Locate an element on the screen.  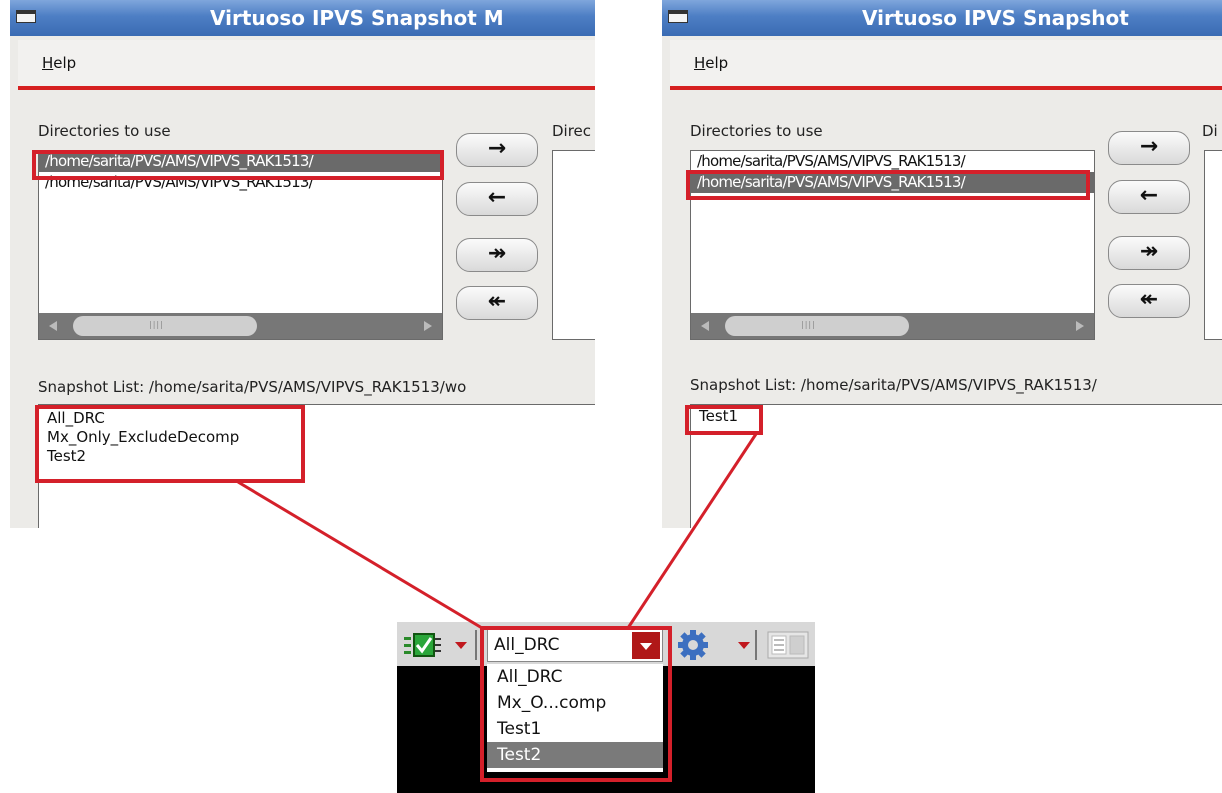
title-bar: Virtuoso IPVS Snapshot M is located at coordinates (302, 18).